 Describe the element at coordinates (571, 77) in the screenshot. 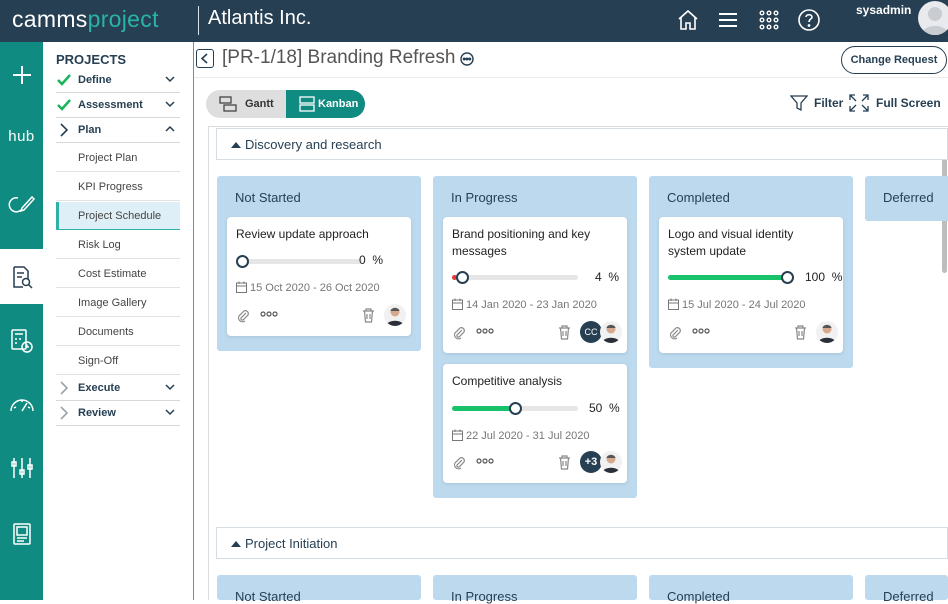

I see `header-divider-line` at that location.